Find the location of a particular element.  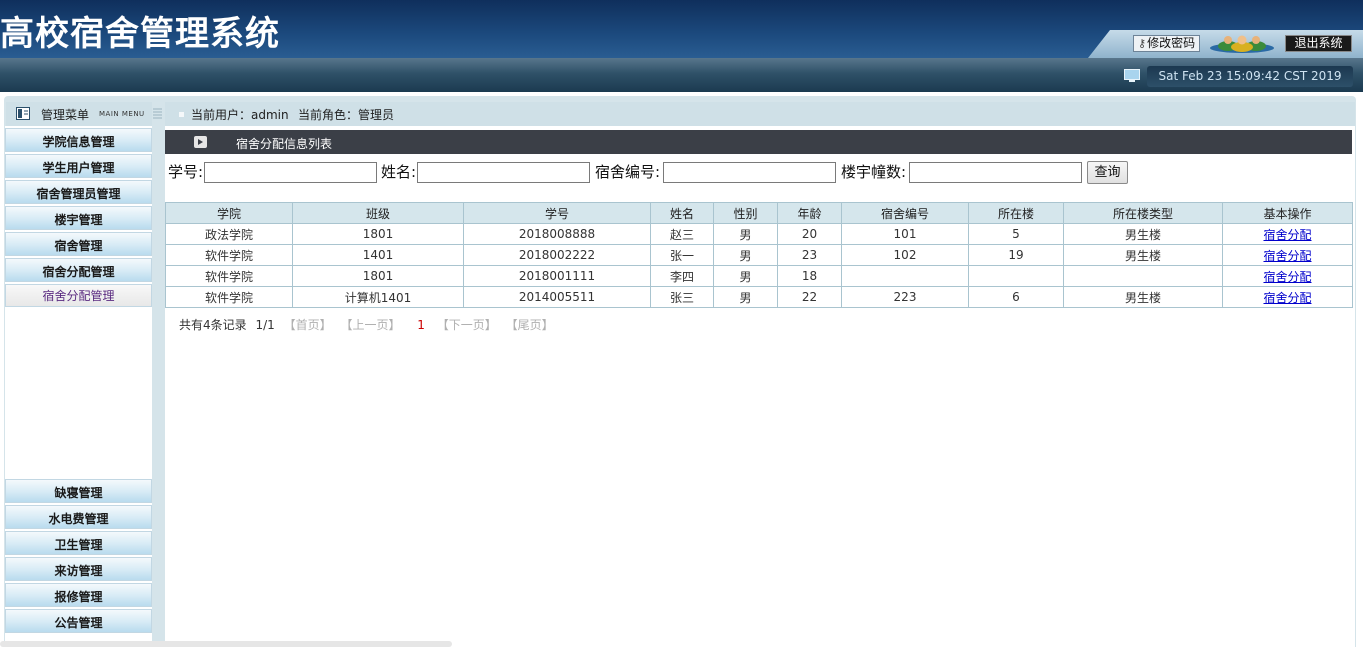

col-header: 学号 is located at coordinates (557, 213).